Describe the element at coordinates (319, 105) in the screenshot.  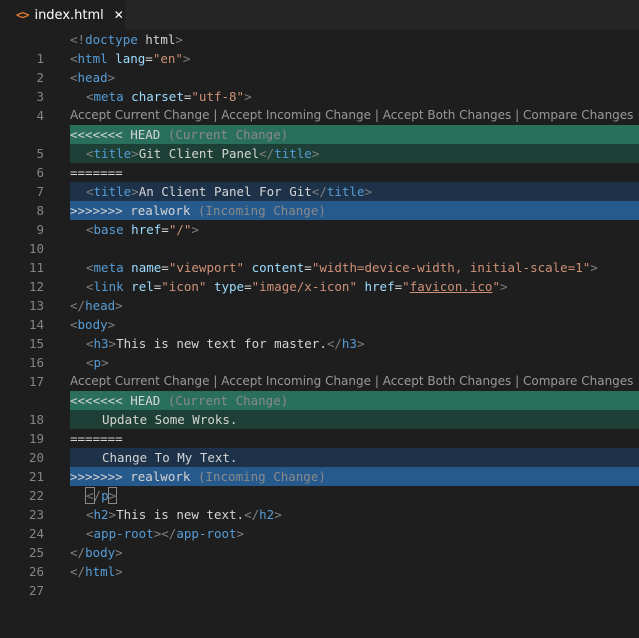
I see `code-line: 4 <meta charset="utf-8">` at that location.